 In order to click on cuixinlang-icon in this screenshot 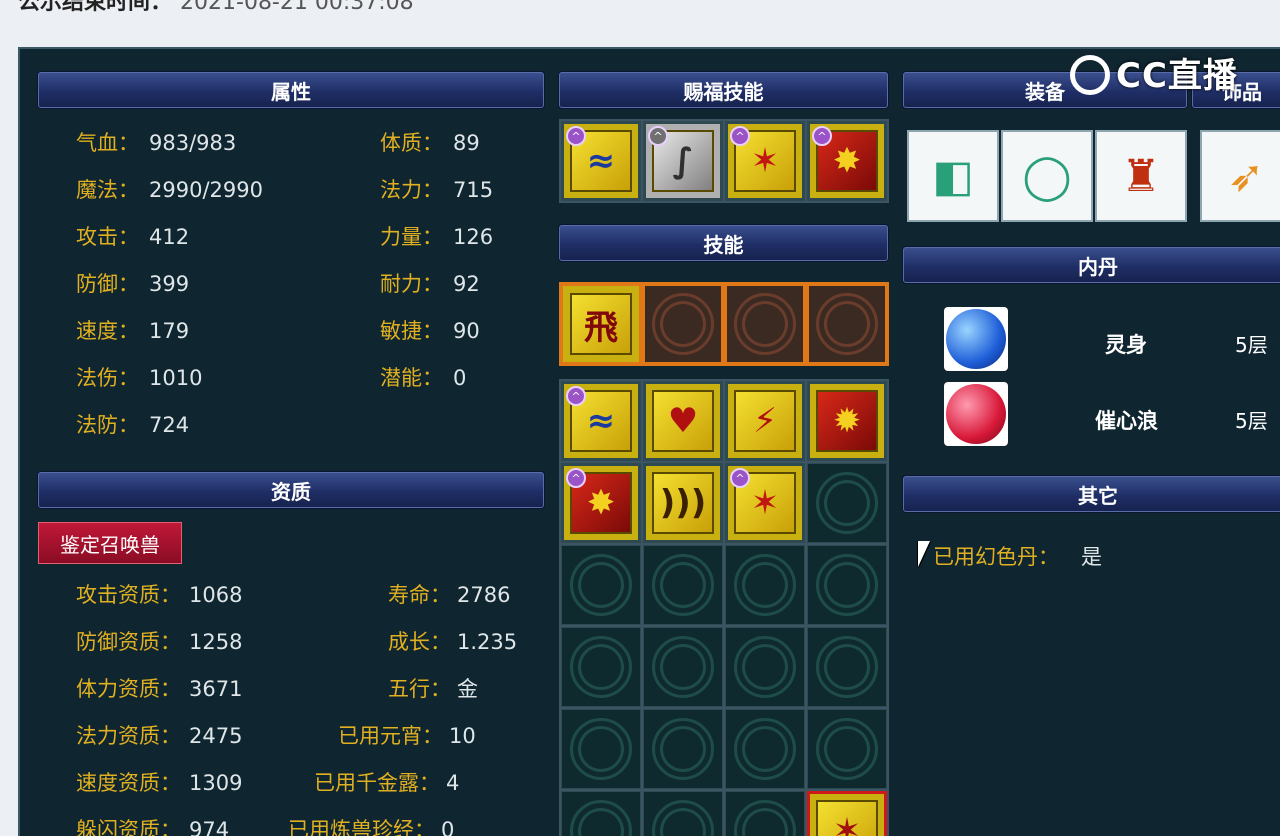, I will do `click(976, 414)`.